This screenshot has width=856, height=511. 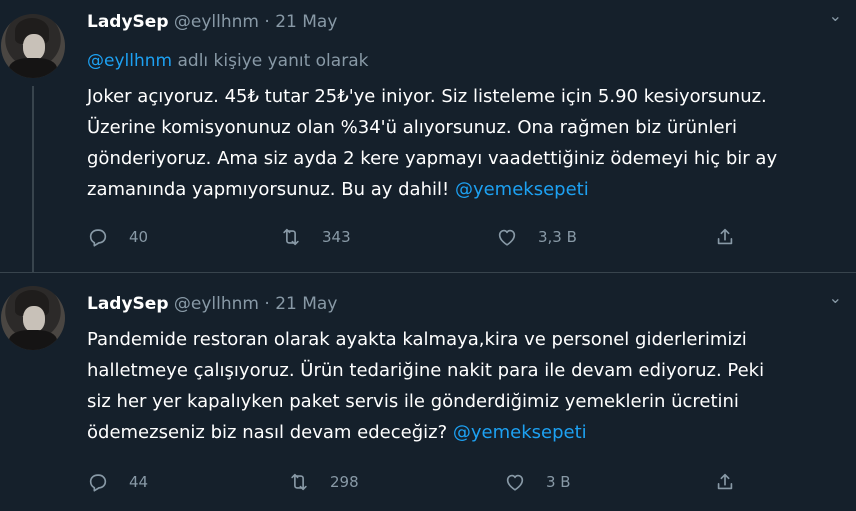 What do you see at coordinates (33, 179) in the screenshot?
I see `thread-line` at bounding box center [33, 179].